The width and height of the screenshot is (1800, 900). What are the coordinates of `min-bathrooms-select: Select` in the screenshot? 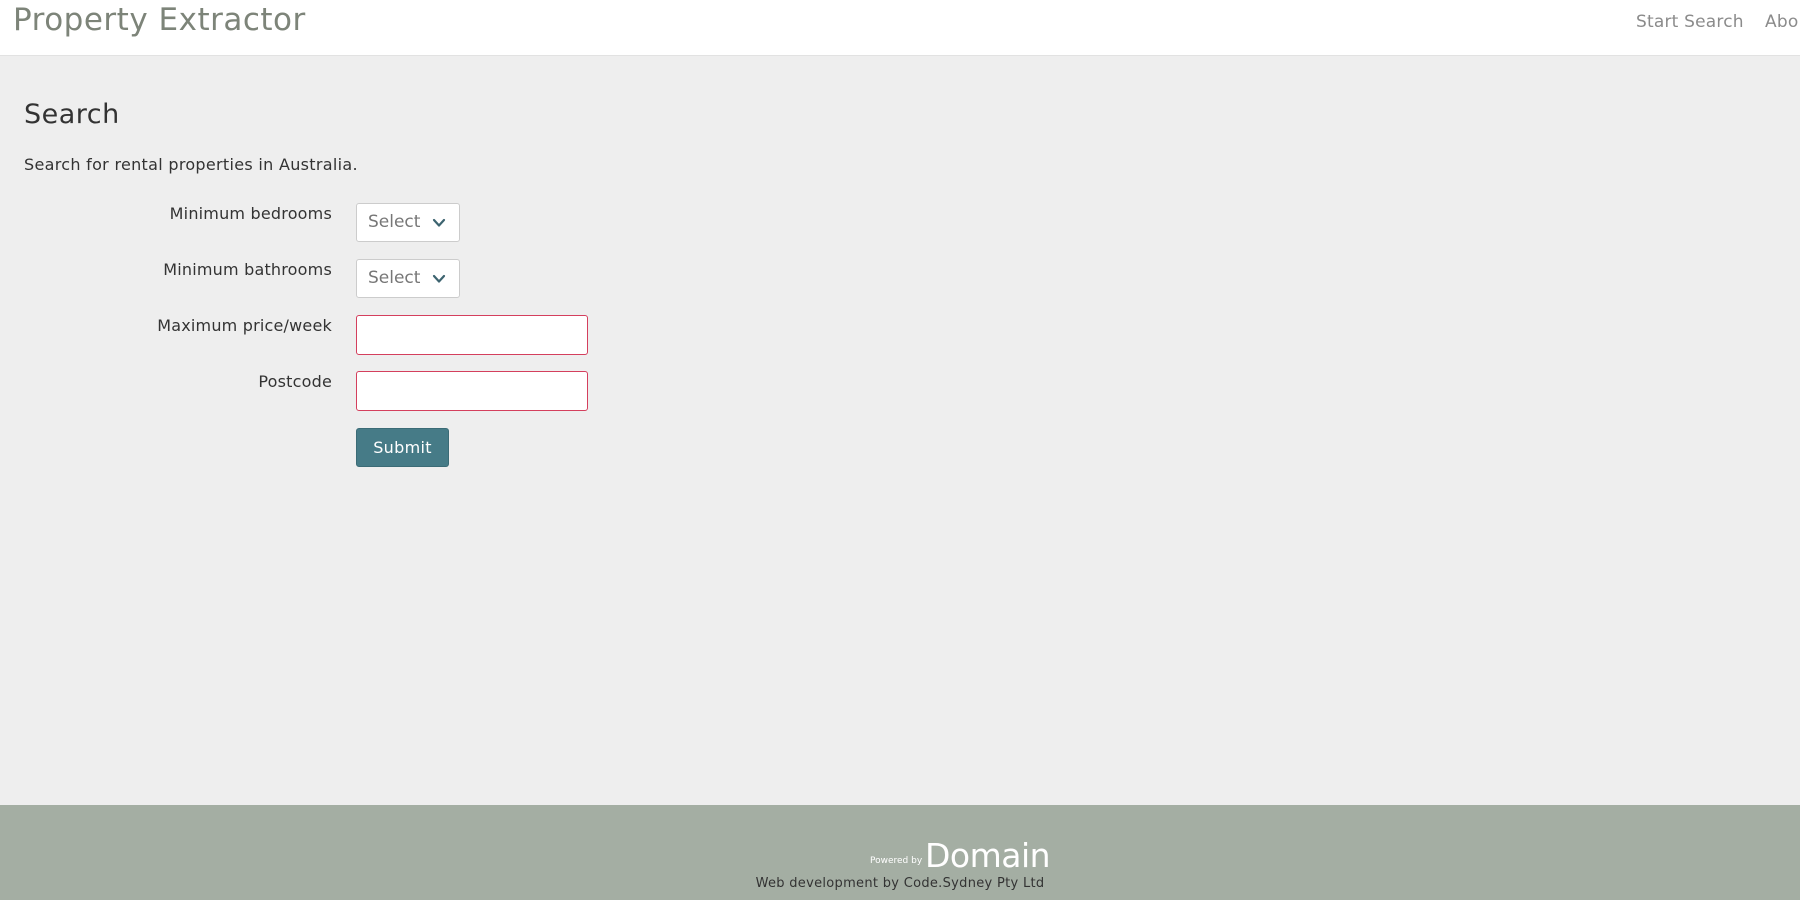 It's located at (408, 278).